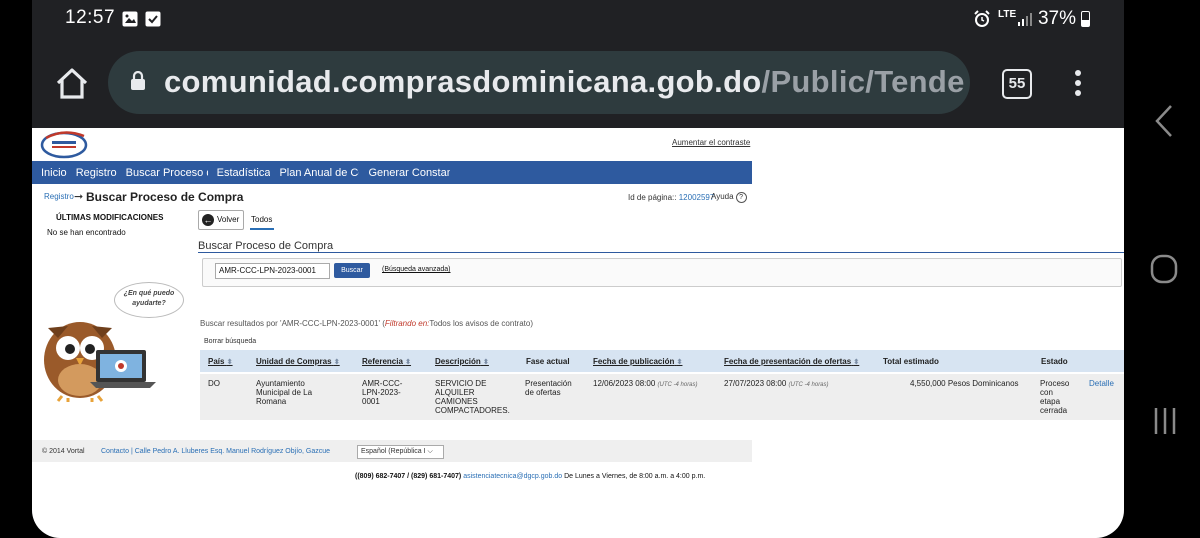  What do you see at coordinates (1085, 19) in the screenshot?
I see `battery-icon` at bounding box center [1085, 19].